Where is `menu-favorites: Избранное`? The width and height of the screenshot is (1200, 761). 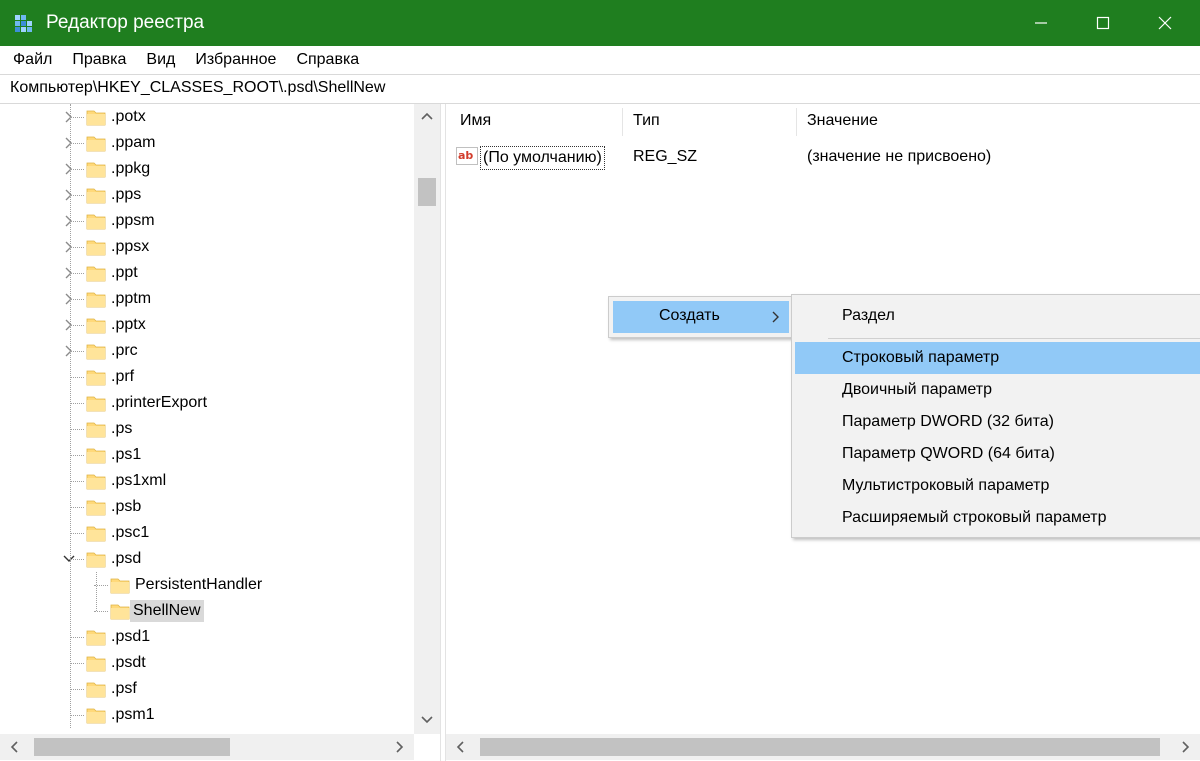 menu-favorites: Избранное is located at coordinates (235, 60).